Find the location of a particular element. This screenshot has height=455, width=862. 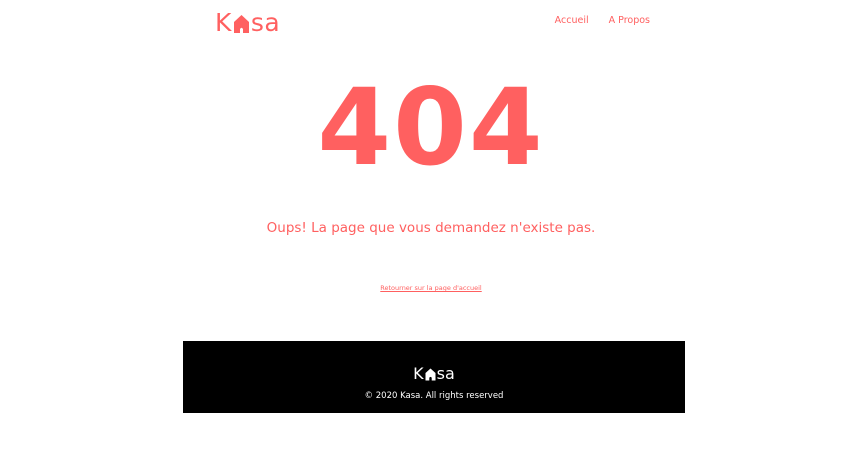

header: K sa Accueil A Propos is located at coordinates (435, 23).